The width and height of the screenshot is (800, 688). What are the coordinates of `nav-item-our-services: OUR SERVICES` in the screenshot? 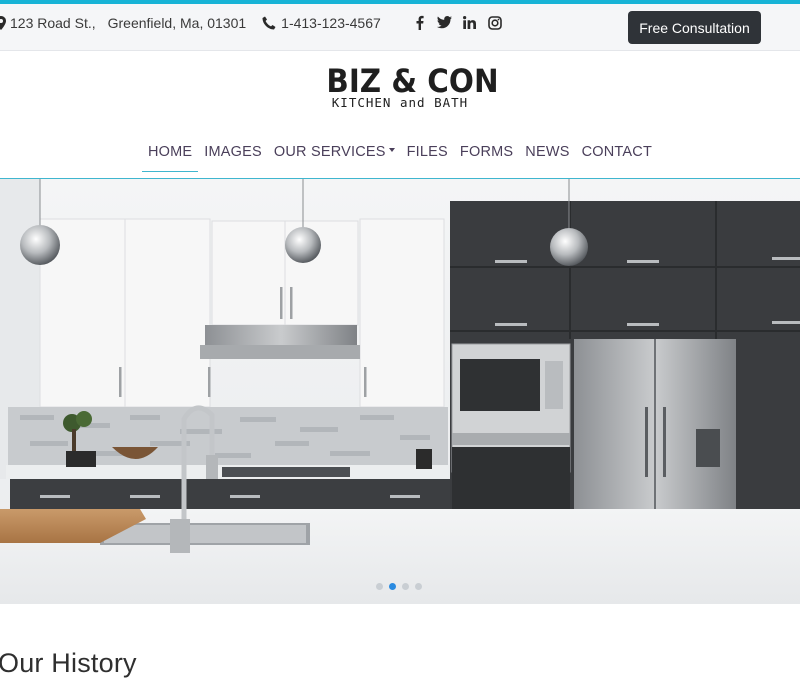 It's located at (334, 156).